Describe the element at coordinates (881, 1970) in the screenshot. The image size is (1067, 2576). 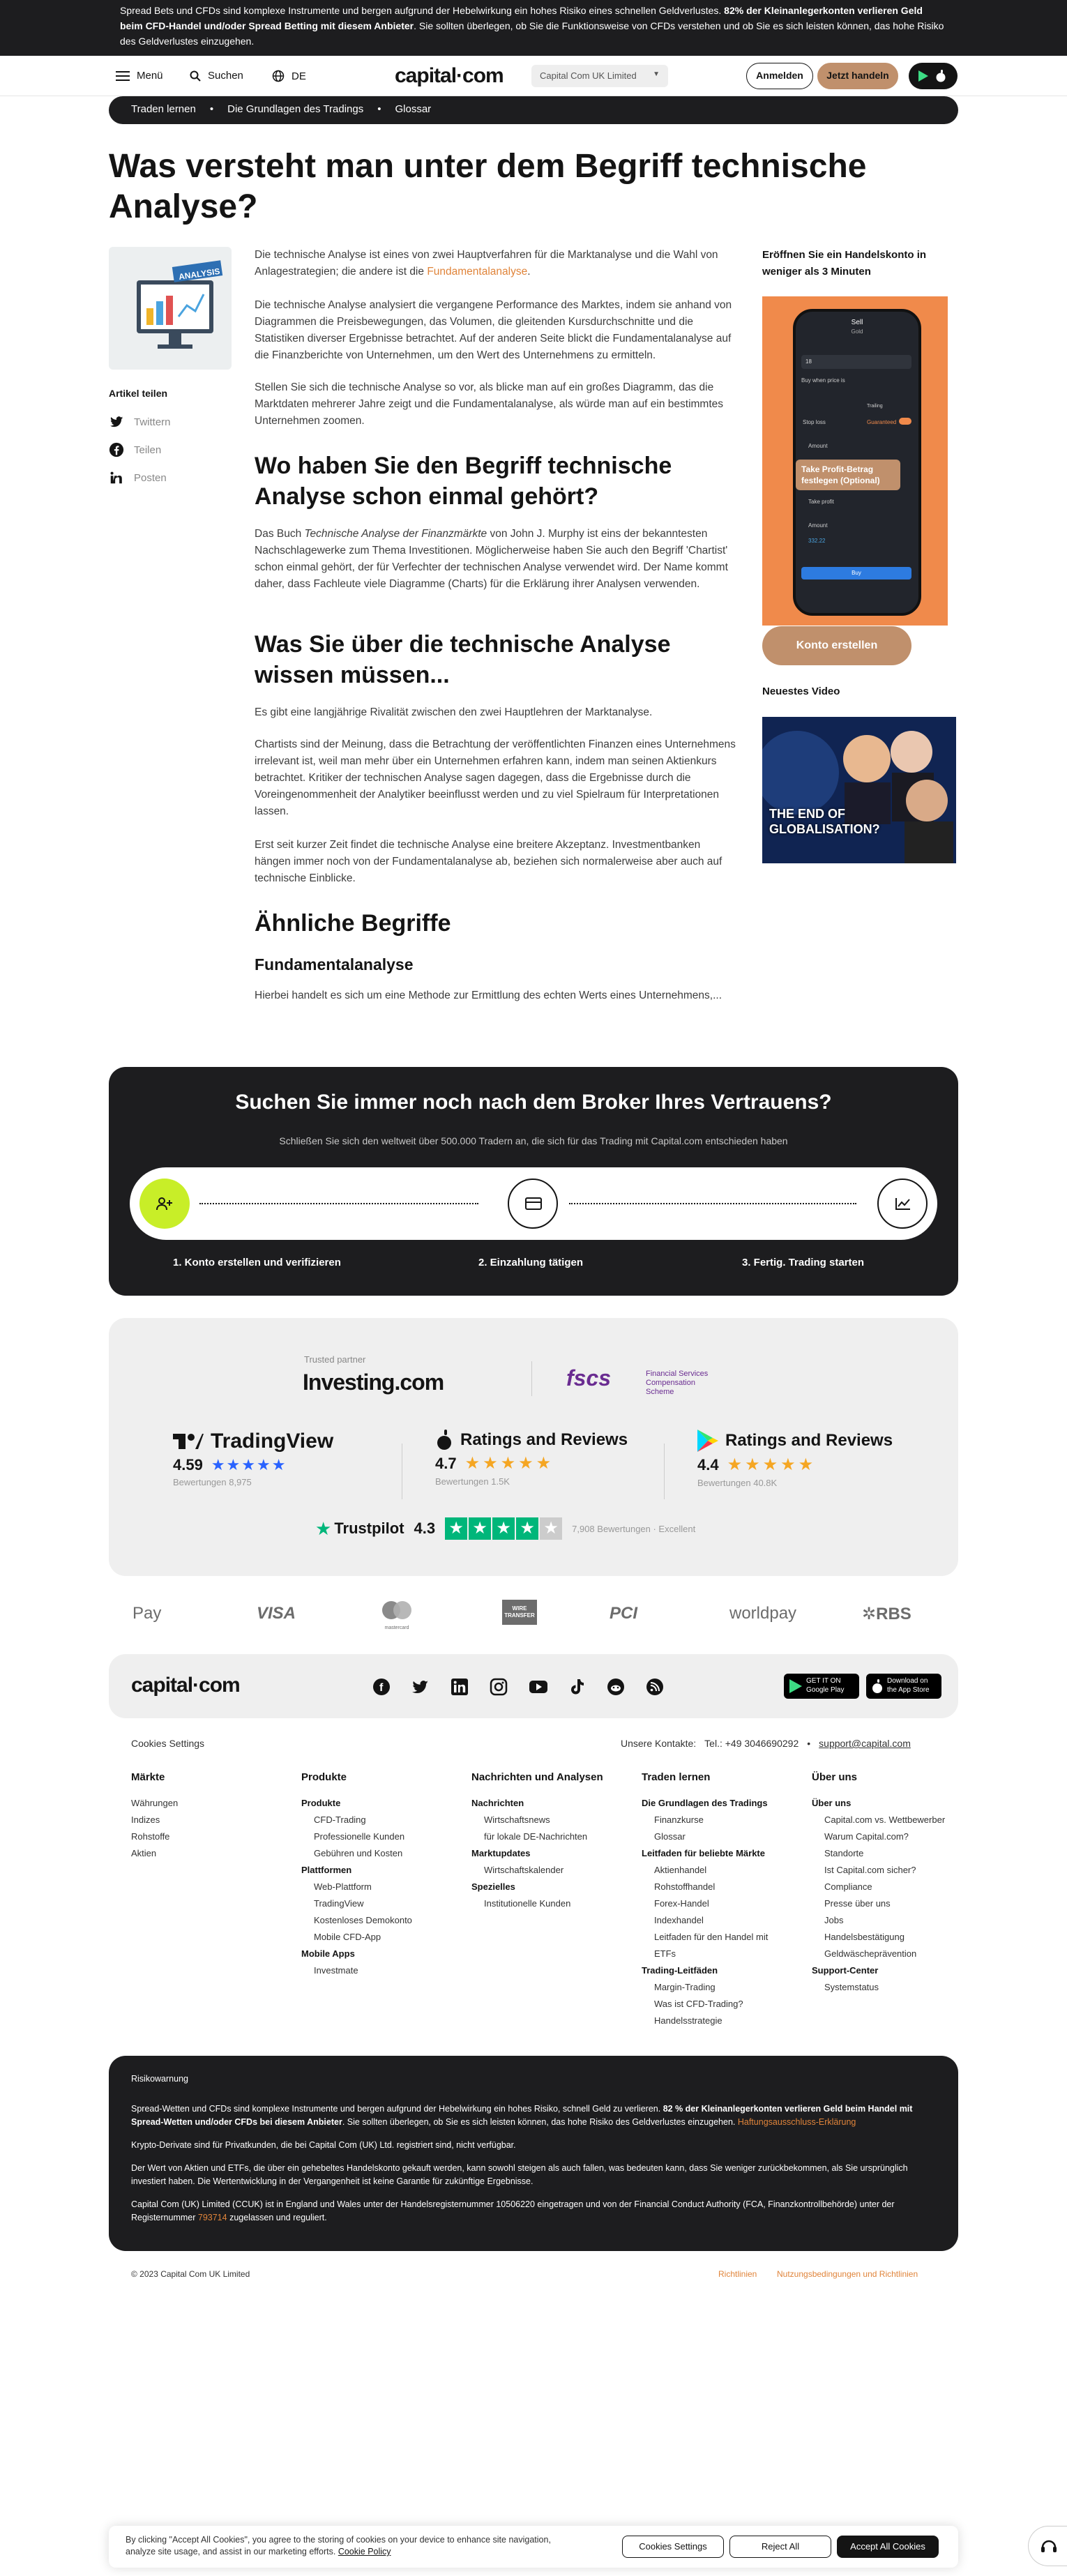
I see `footer-group-title: Support-Center` at that location.